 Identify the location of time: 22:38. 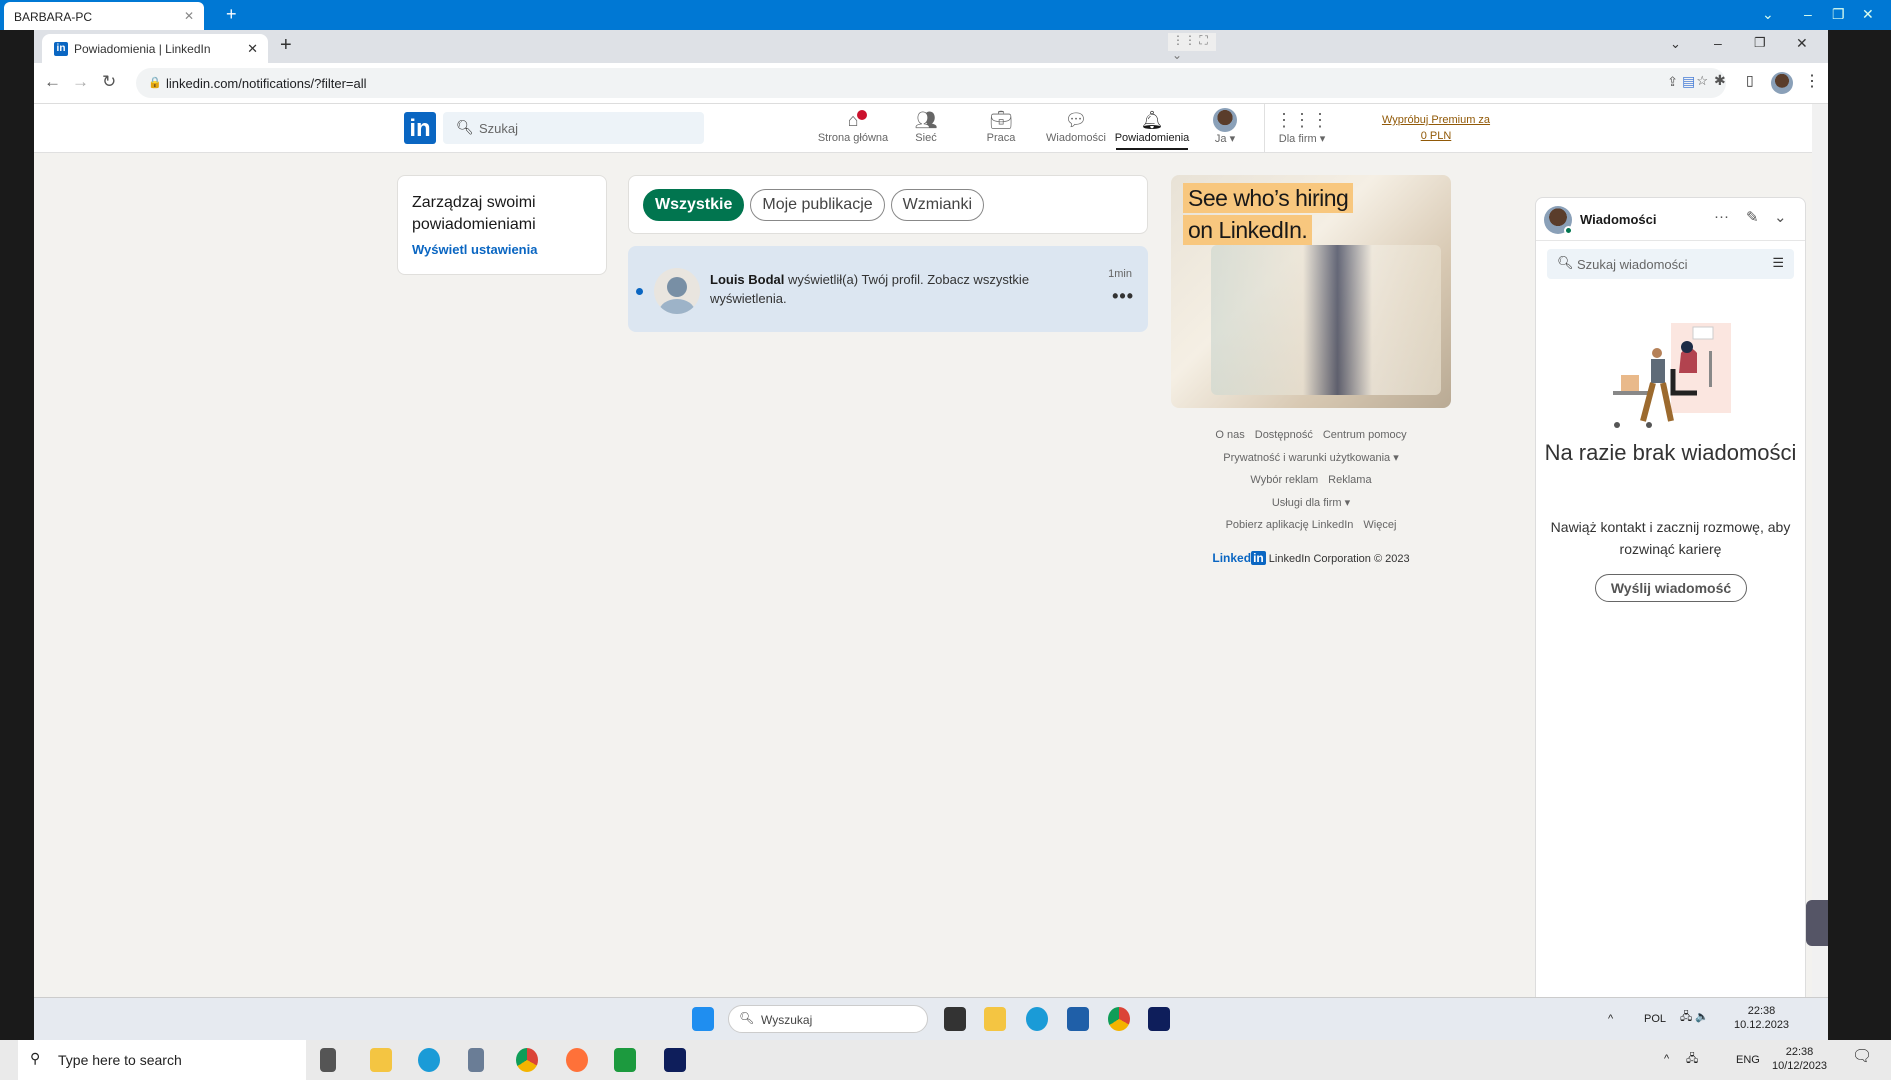
(1799, 1052).